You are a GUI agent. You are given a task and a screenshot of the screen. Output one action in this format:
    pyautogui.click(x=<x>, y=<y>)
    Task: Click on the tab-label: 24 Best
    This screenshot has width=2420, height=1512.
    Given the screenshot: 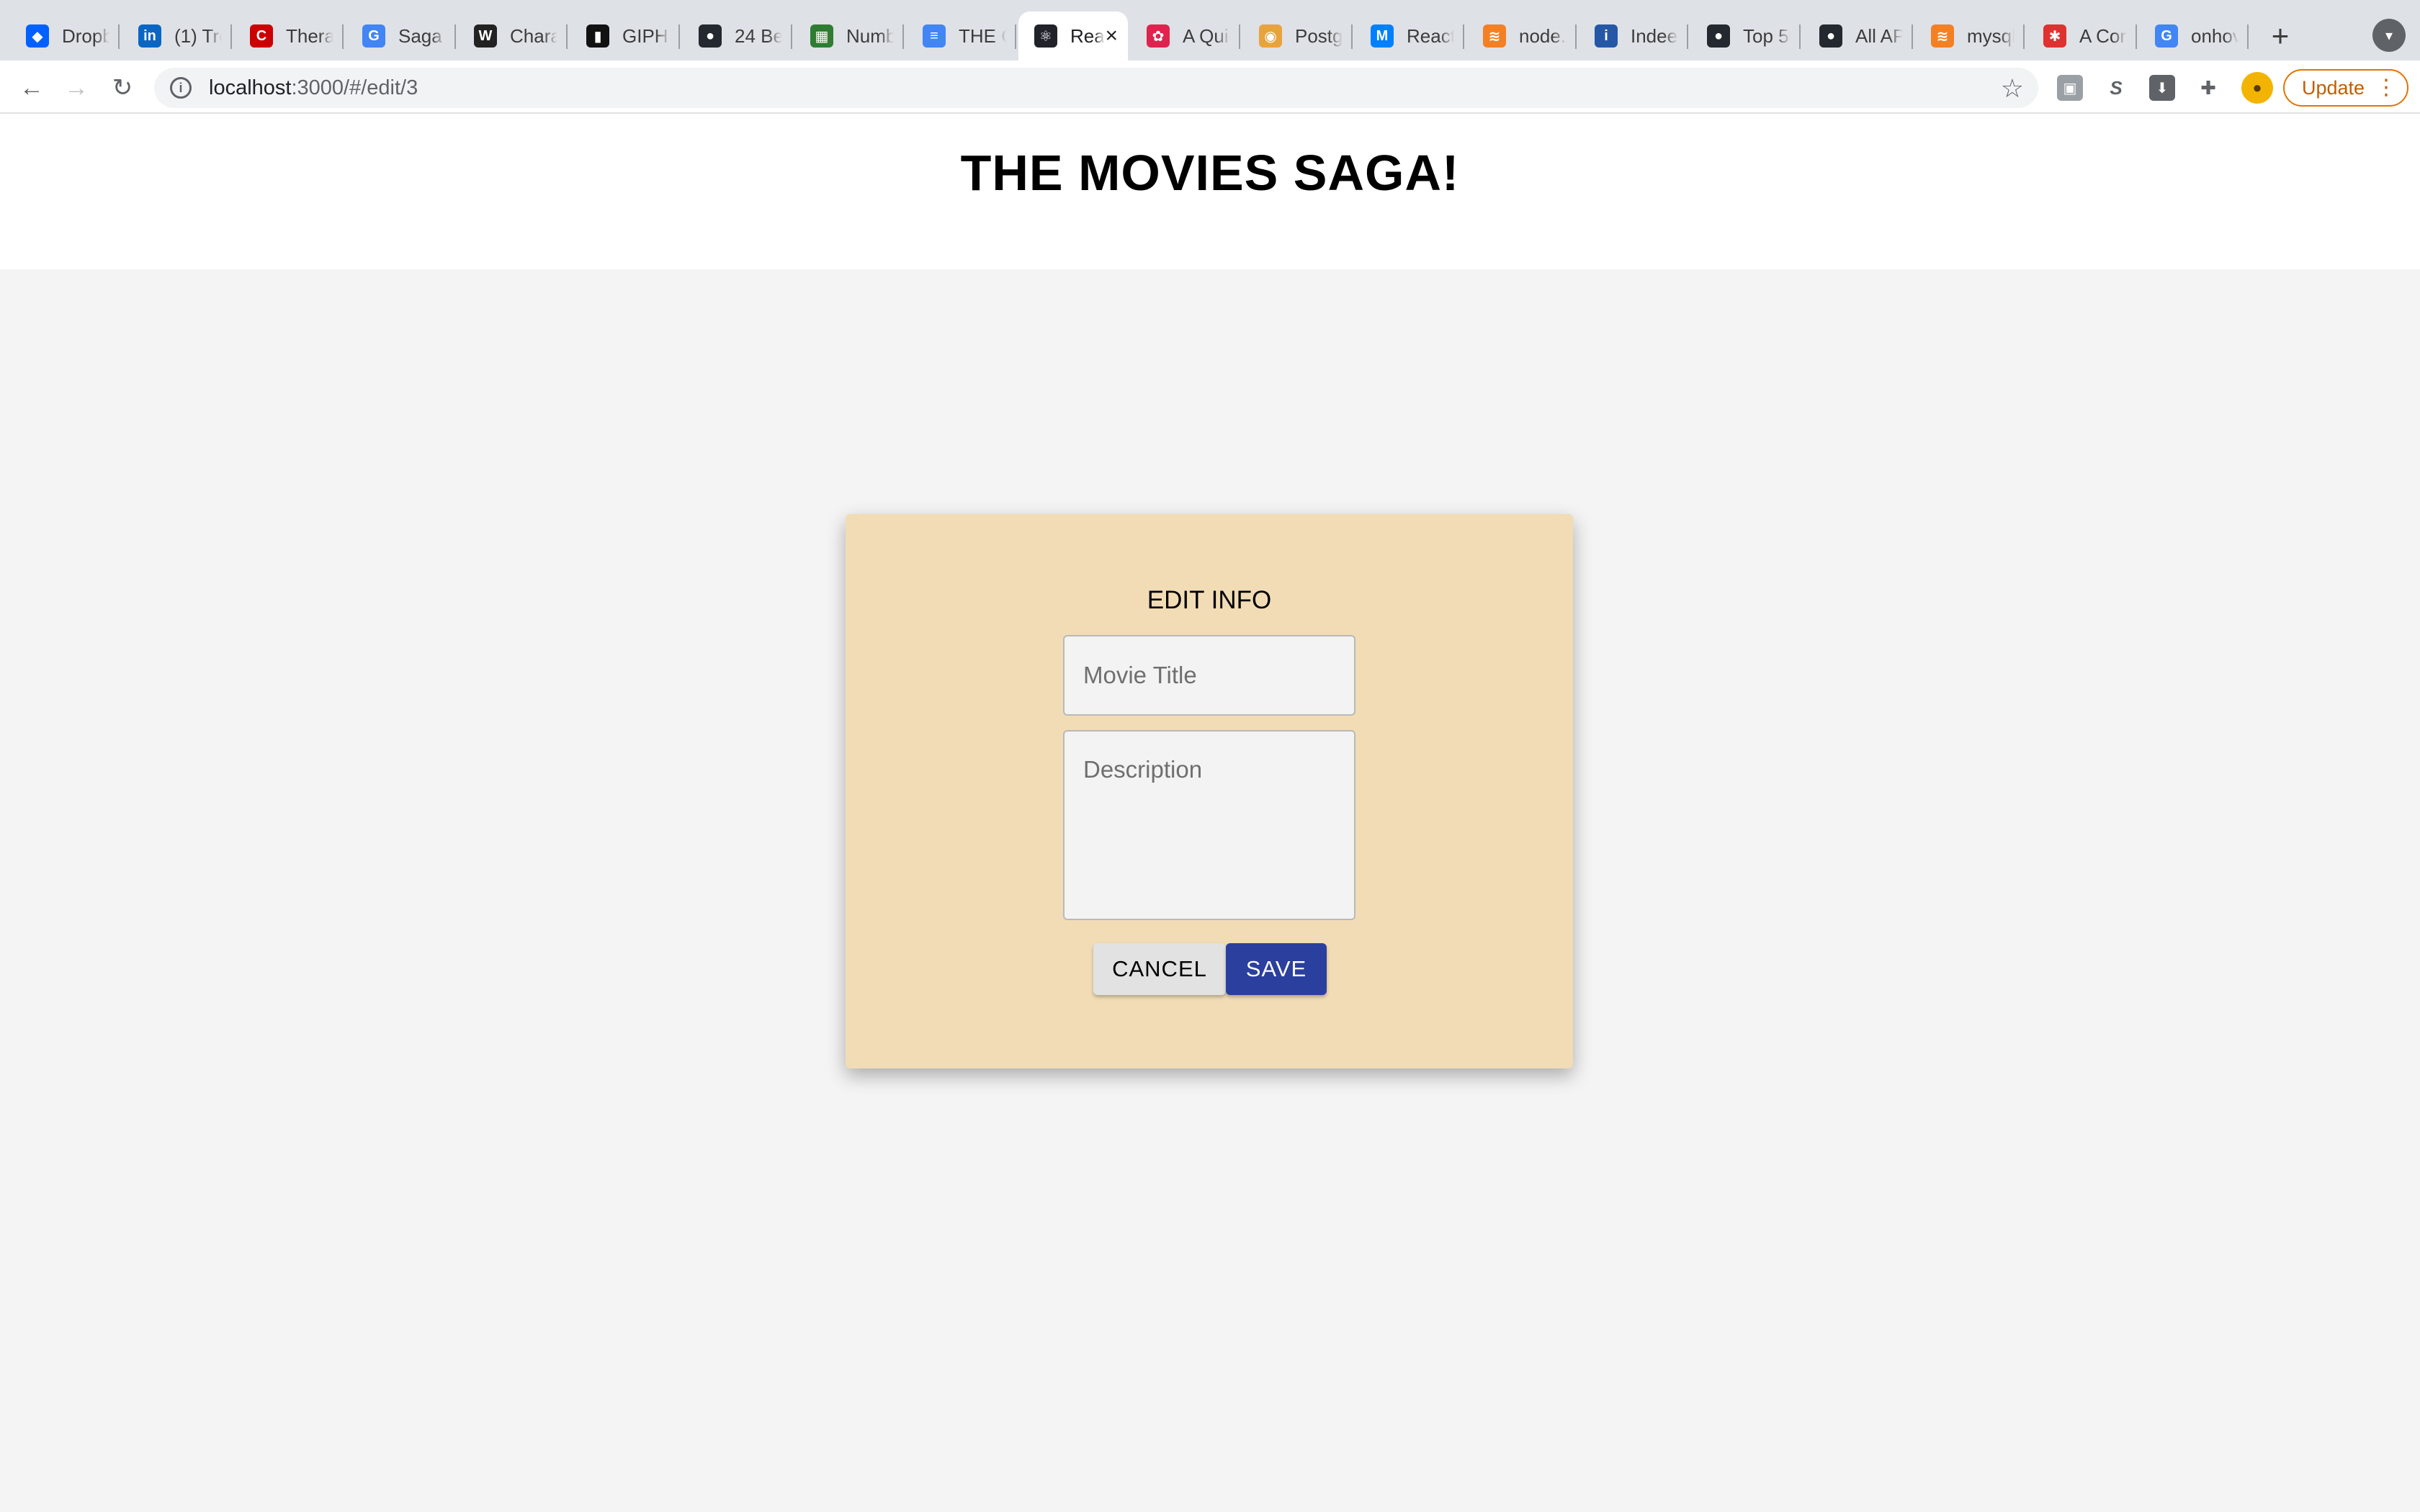 What is the action you would take?
    pyautogui.click(x=759, y=35)
    